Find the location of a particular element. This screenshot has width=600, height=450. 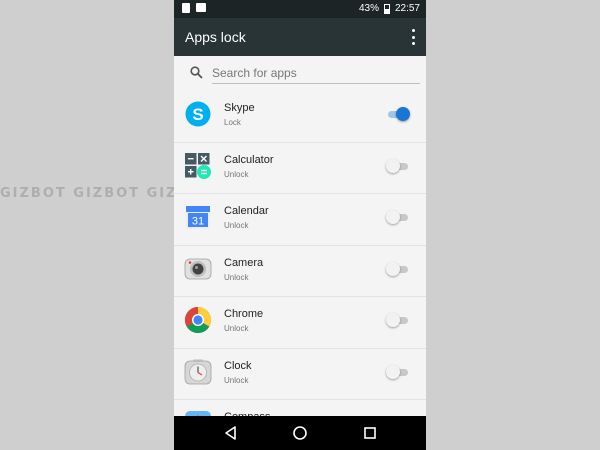

navigation-bar is located at coordinates (300, 433).